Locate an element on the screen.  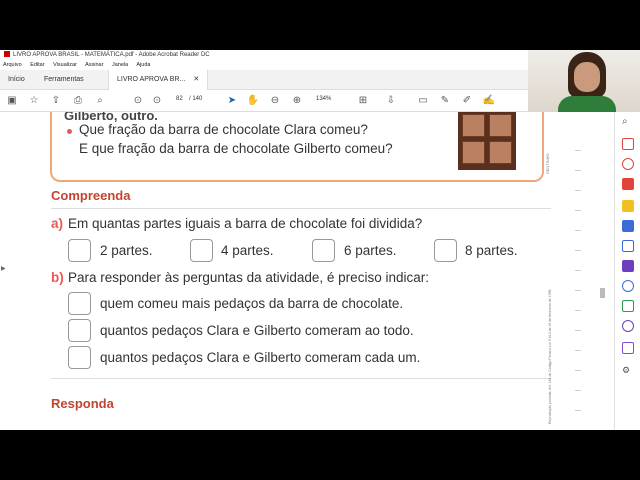
scroll-mode-icon: ⇩ is located at coordinates (391, 101).